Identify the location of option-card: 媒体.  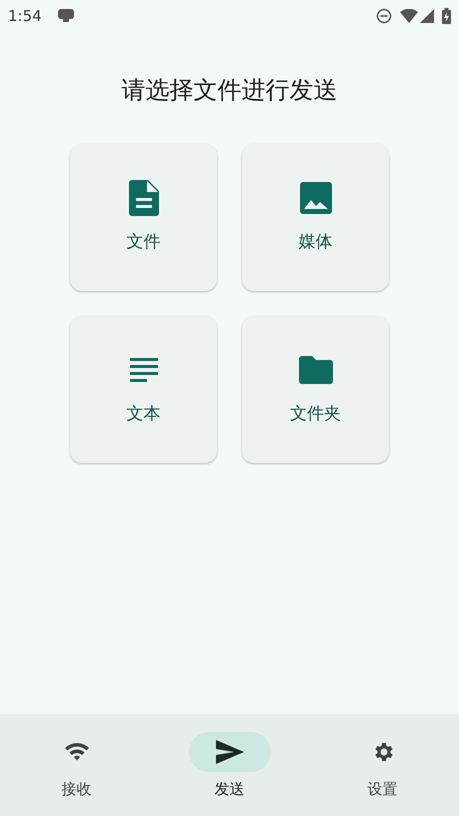
(315, 217).